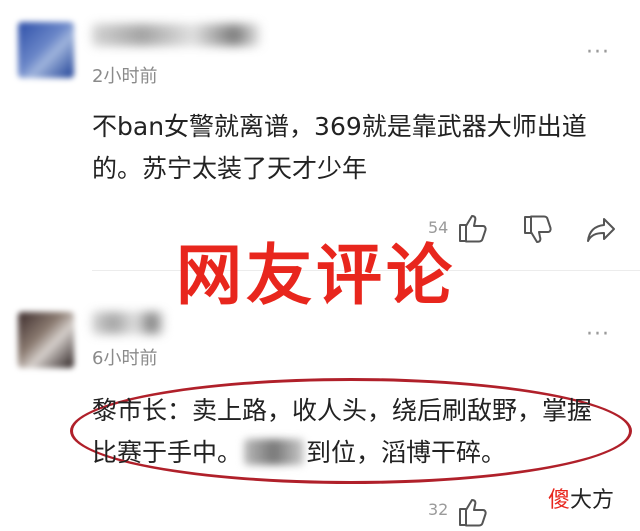 The height and width of the screenshot is (531, 640). What do you see at coordinates (592, 500) in the screenshot?
I see `watermark-part: 大方` at bounding box center [592, 500].